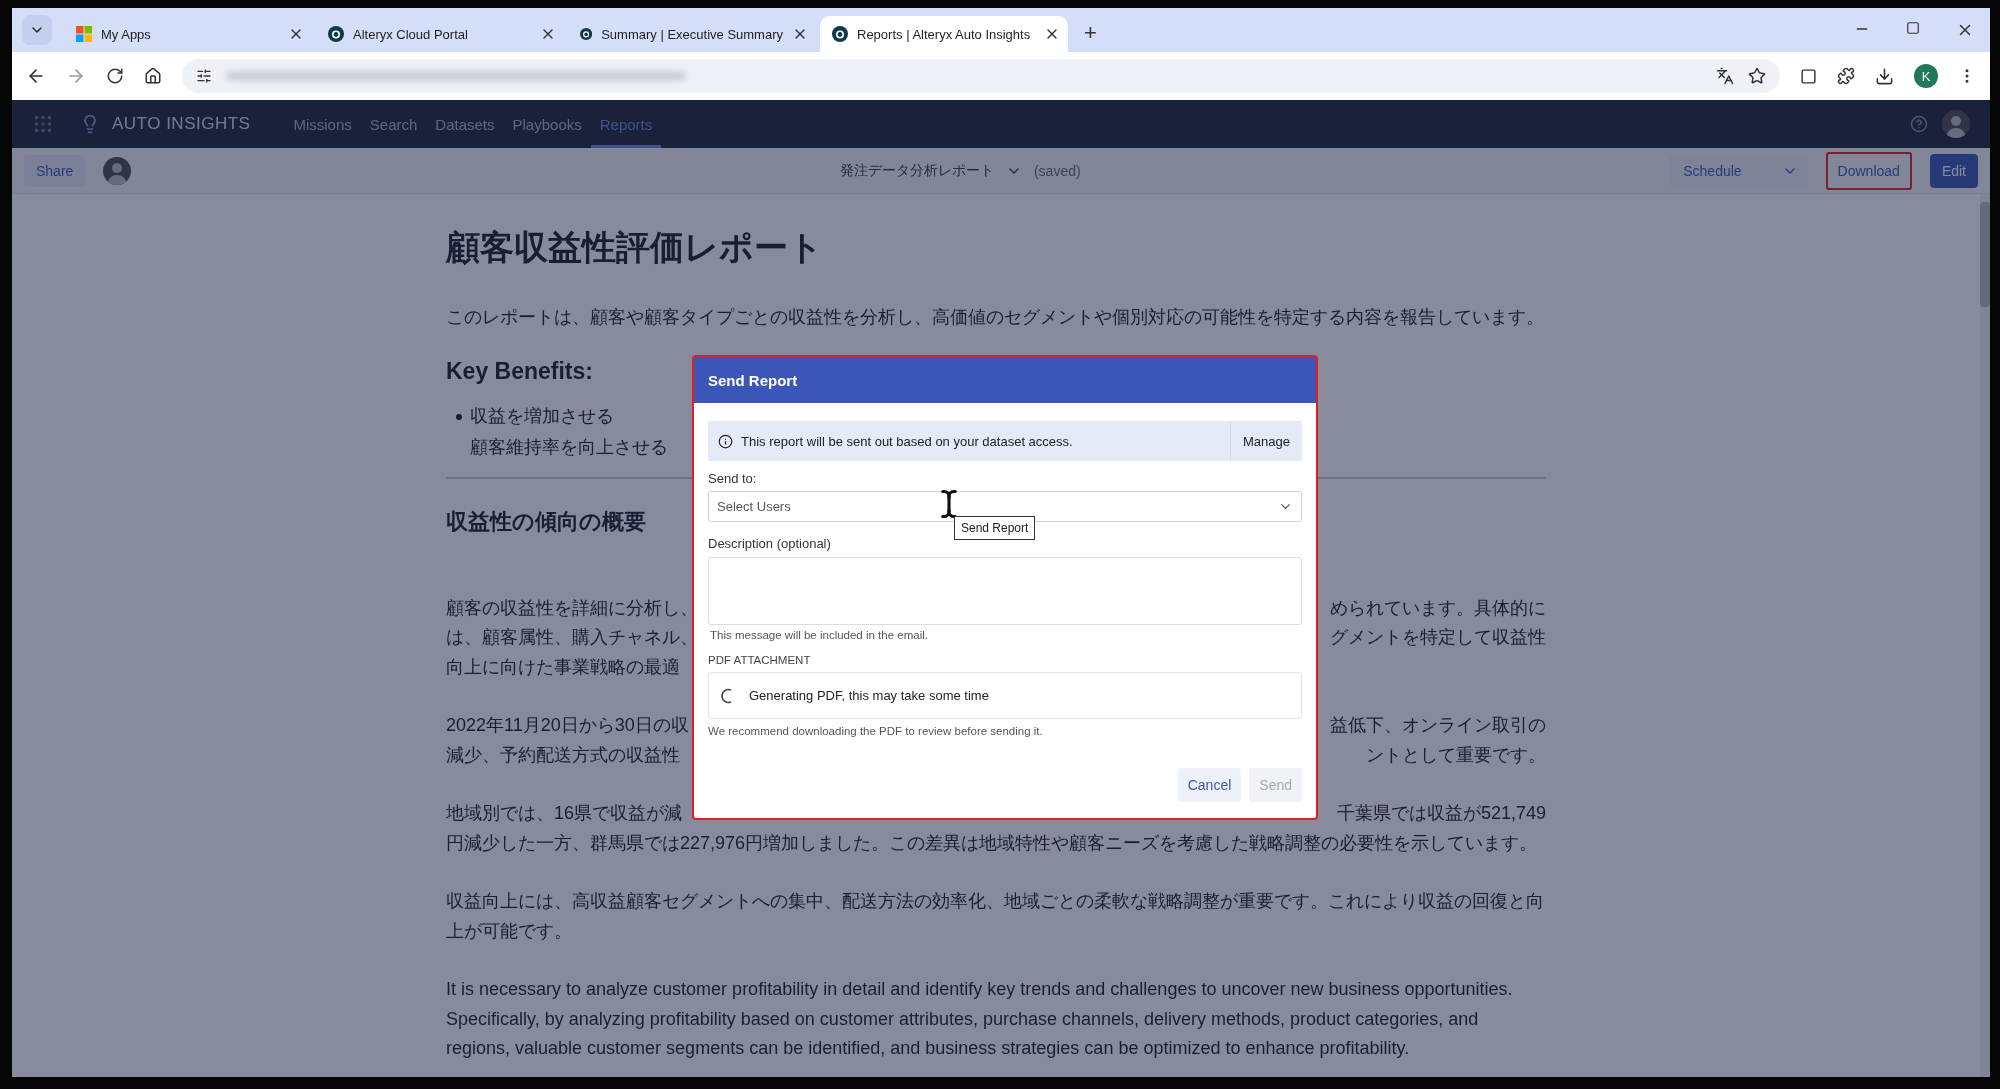 The image size is (2000, 1089). Describe the element at coordinates (1884, 76) in the screenshot. I see `download-icon` at that location.